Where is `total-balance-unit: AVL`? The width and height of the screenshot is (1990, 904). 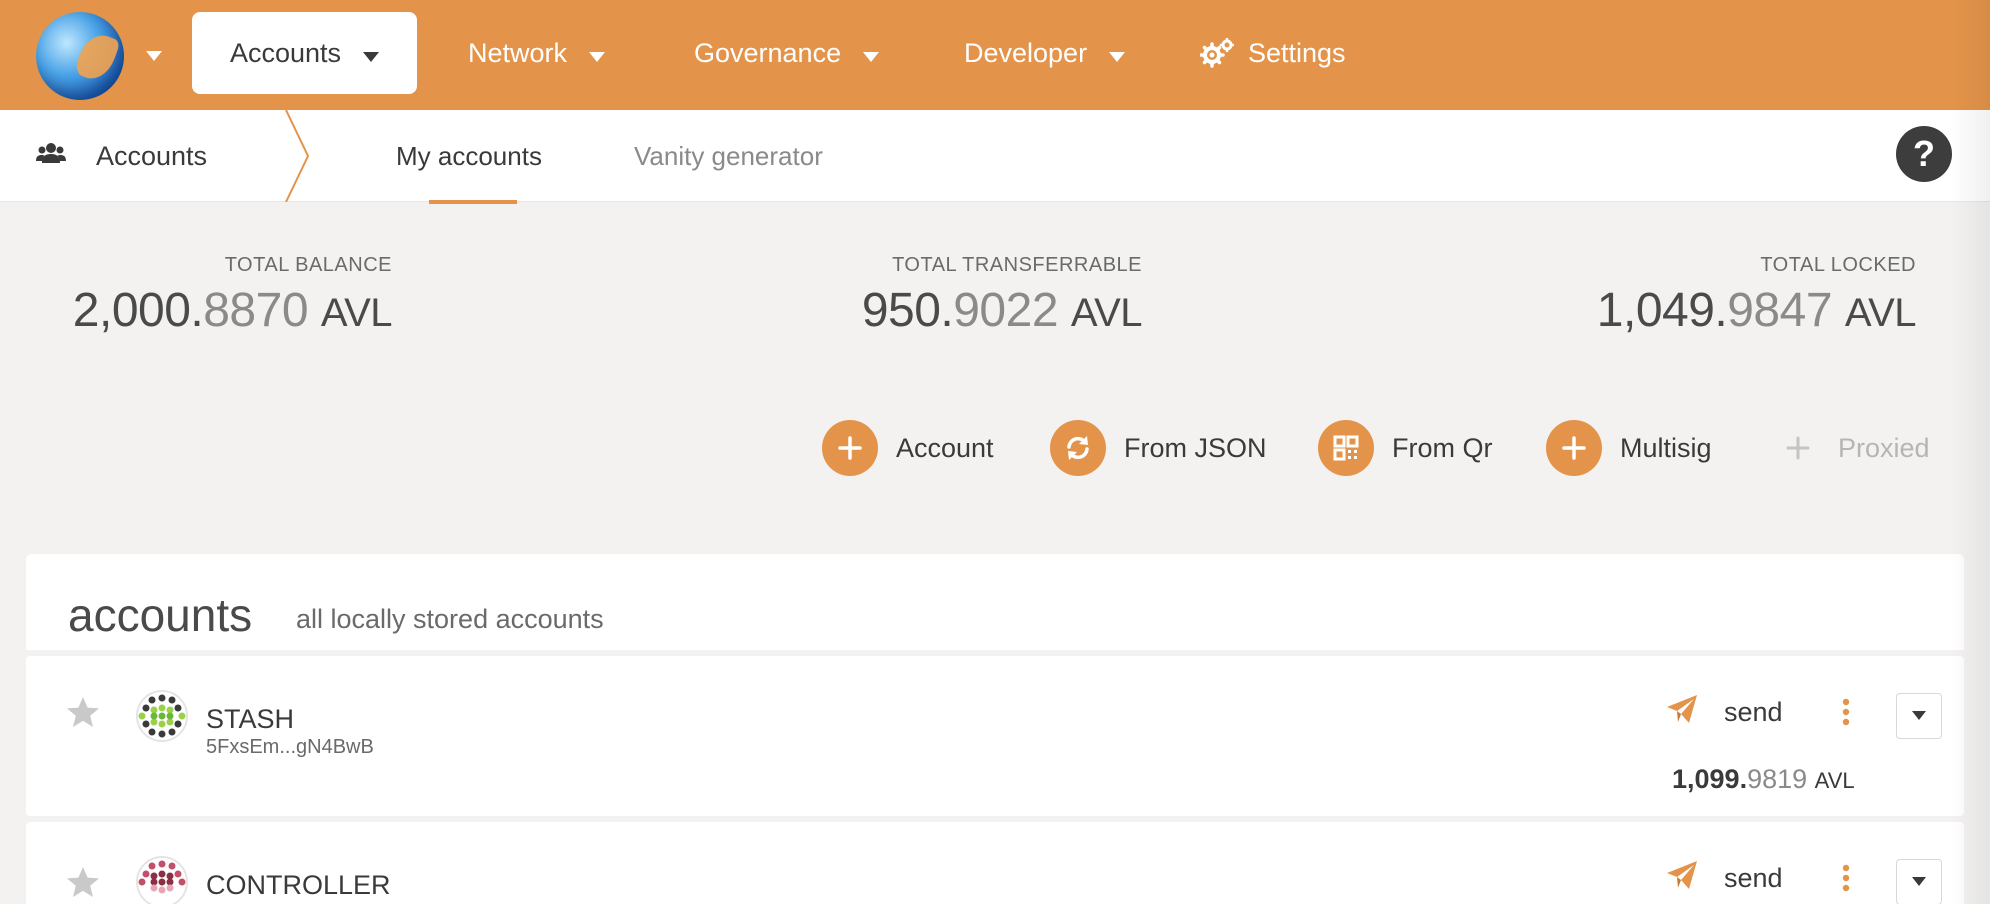
total-balance-unit: AVL is located at coordinates (356, 313).